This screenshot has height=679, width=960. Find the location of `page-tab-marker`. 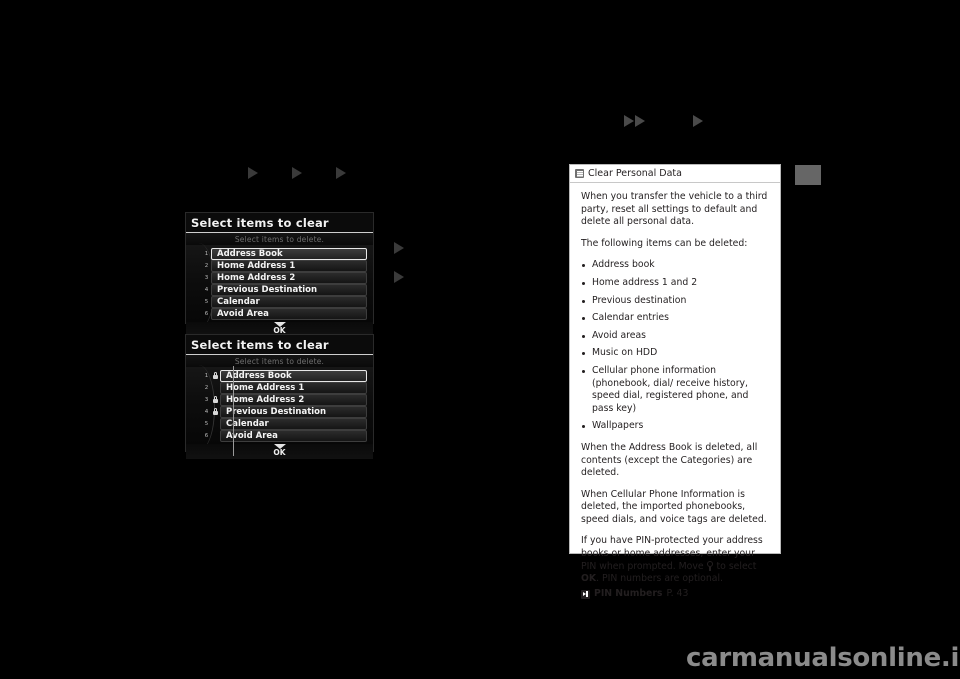

page-tab-marker is located at coordinates (808, 175).